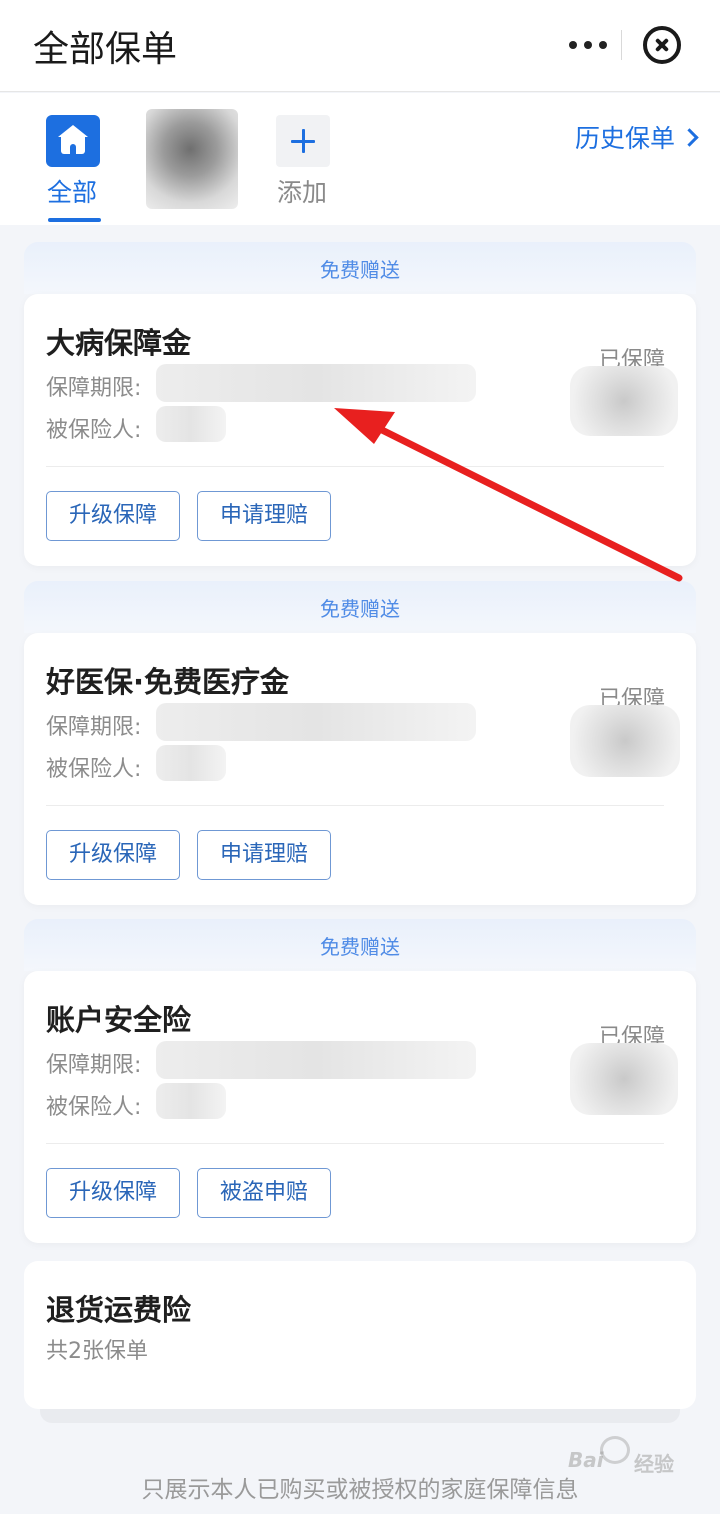 The height and width of the screenshot is (1514, 720). I want to click on mini-program-capsule, so click(630, 45).